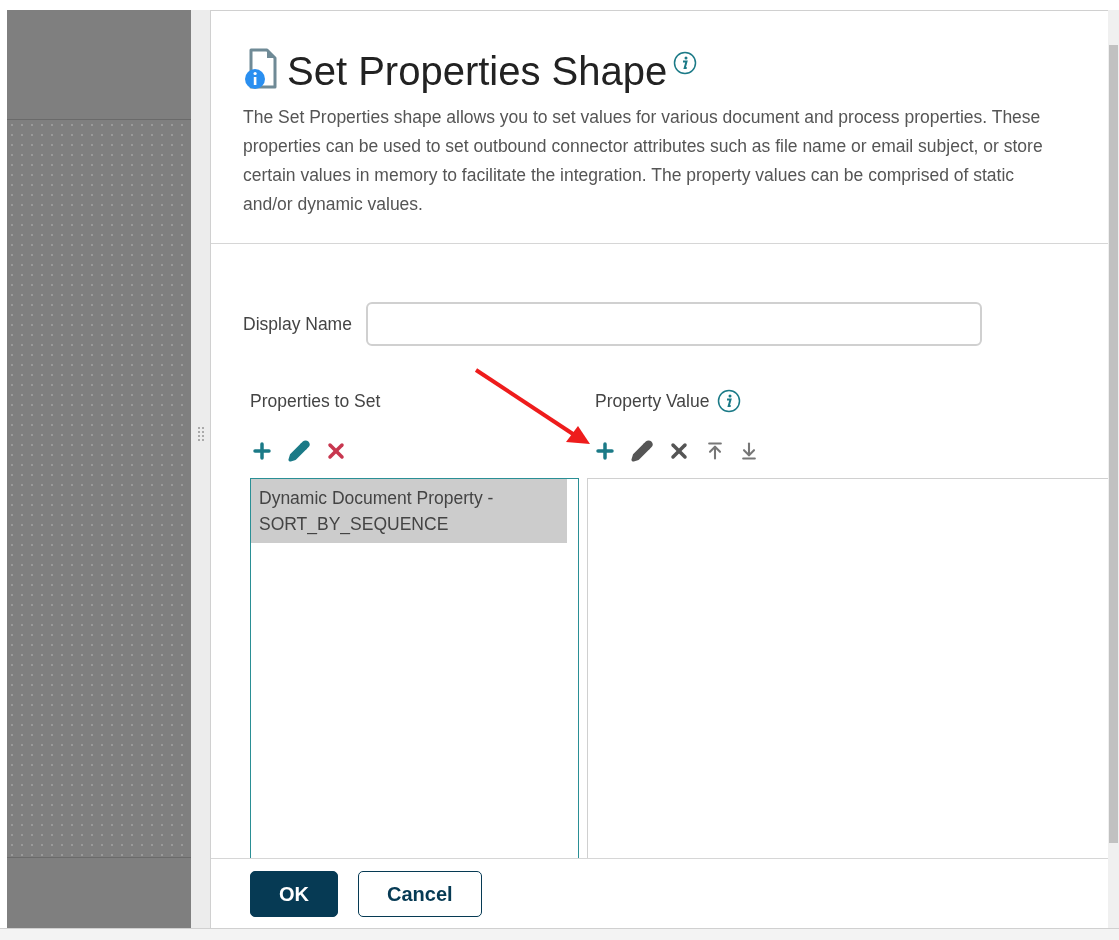 The width and height of the screenshot is (1119, 940). I want to click on display-name-field, so click(673, 324).